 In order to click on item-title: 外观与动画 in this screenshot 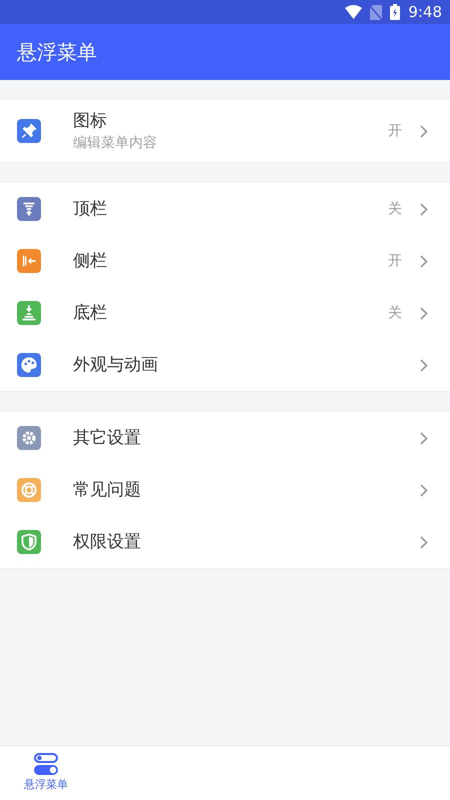, I will do `click(116, 365)`.